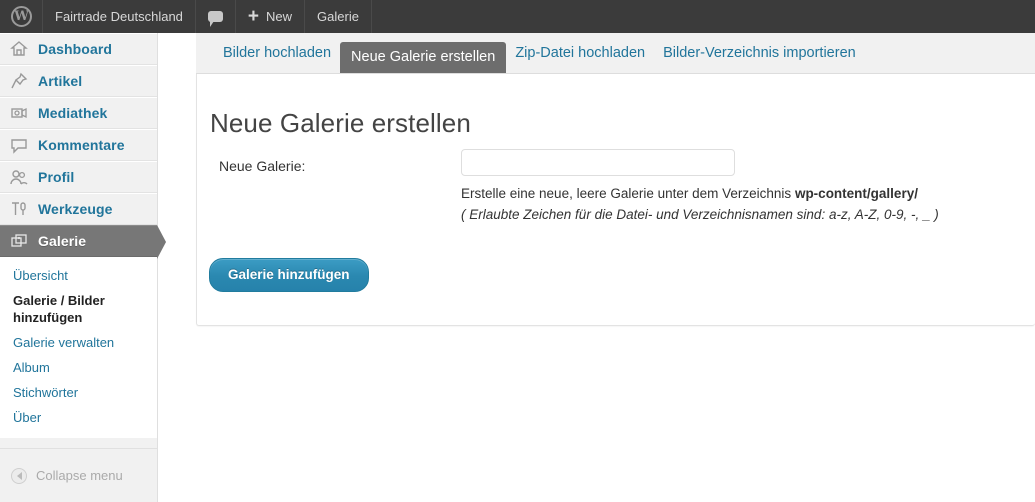  Describe the element at coordinates (759, 53) in the screenshot. I see `tab-bilder-verzeichnis-importieren: Bilder-Verzeichnis importieren` at that location.